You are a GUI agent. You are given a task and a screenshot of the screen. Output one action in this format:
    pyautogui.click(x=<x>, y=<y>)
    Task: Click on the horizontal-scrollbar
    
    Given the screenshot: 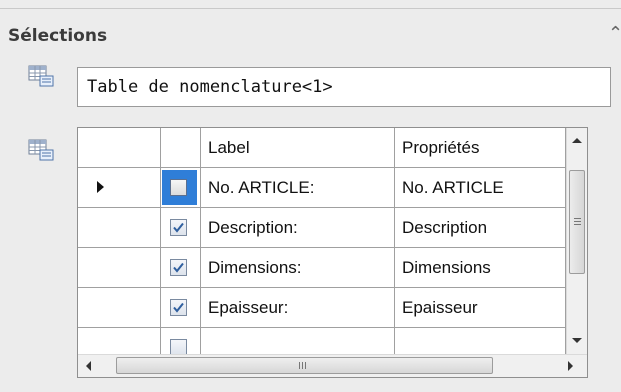 What is the action you would take?
    pyautogui.click(x=332, y=365)
    